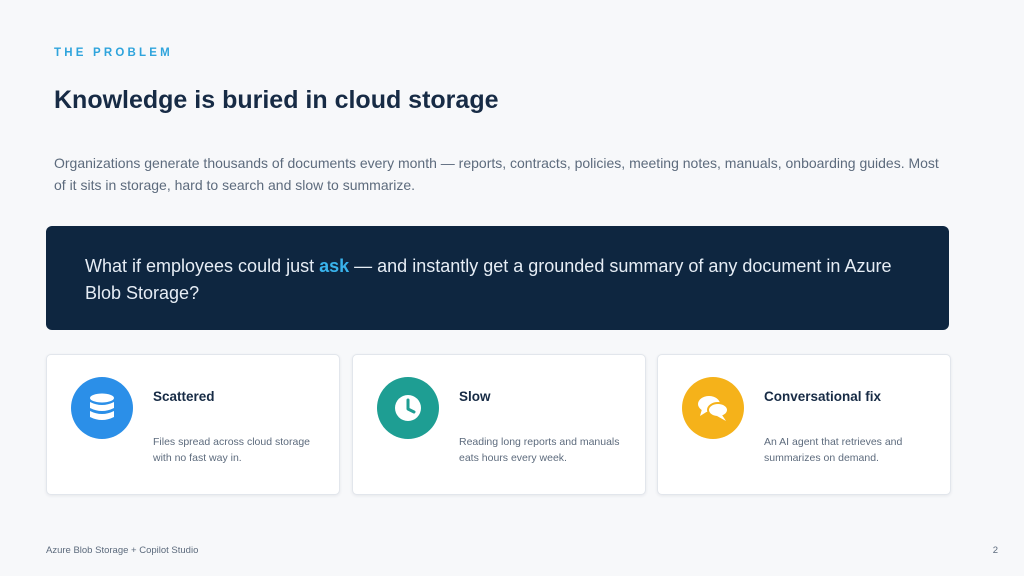 The image size is (1024, 576). Describe the element at coordinates (475, 396) in the screenshot. I see `card-title: Slow` at that location.